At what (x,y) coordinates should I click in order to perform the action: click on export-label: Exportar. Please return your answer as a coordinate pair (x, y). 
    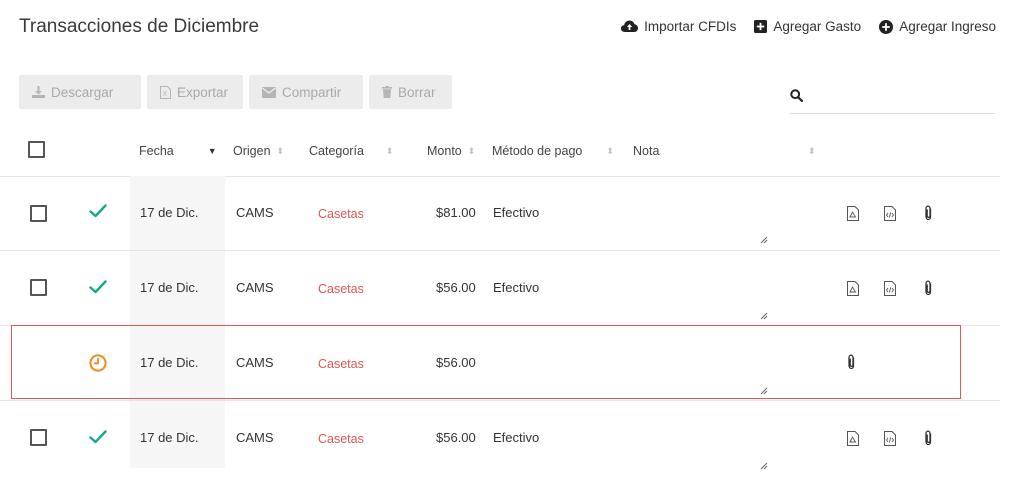
    Looking at the image, I should click on (203, 92).